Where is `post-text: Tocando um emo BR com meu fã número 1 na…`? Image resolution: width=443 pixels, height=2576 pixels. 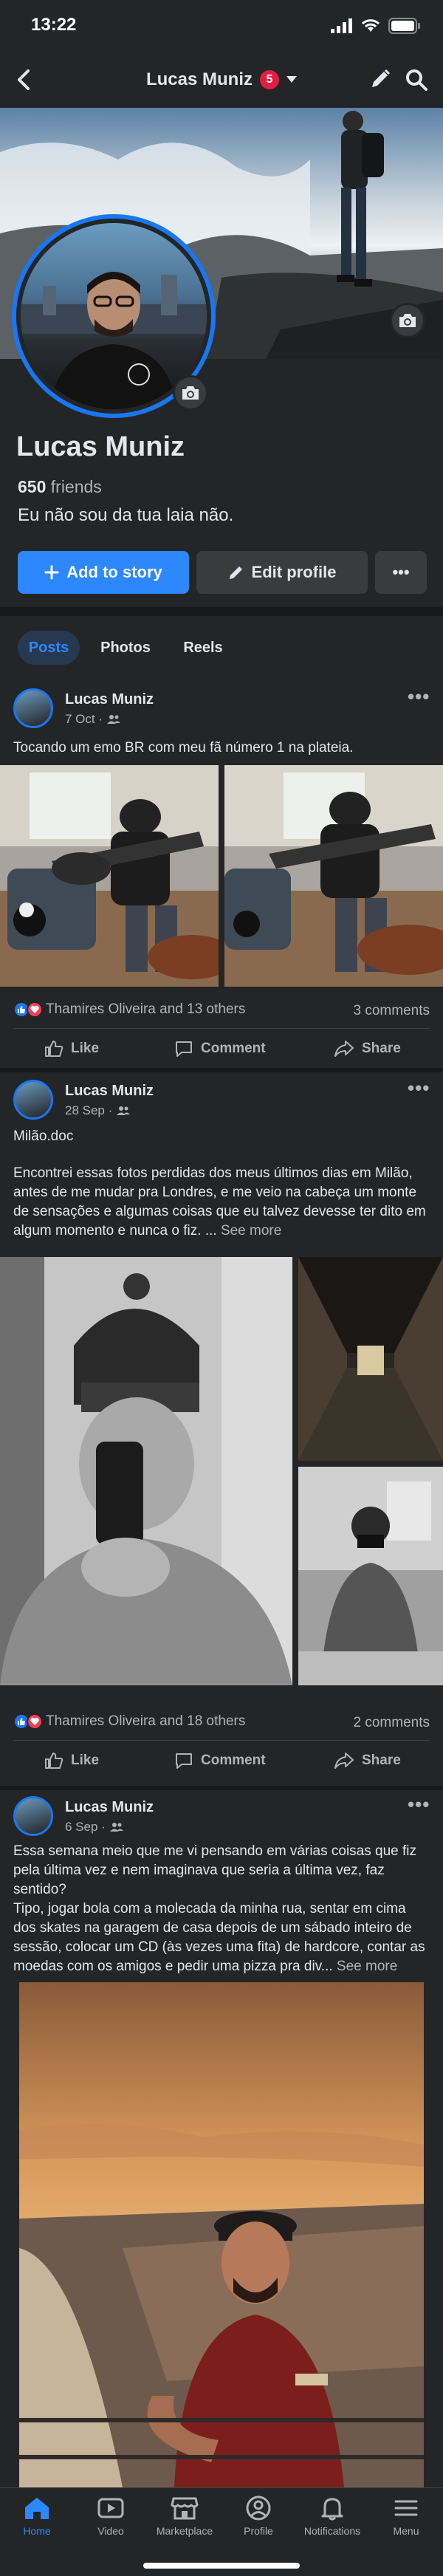 post-text: Tocando um emo BR com meu fã número 1 na… is located at coordinates (183, 748).